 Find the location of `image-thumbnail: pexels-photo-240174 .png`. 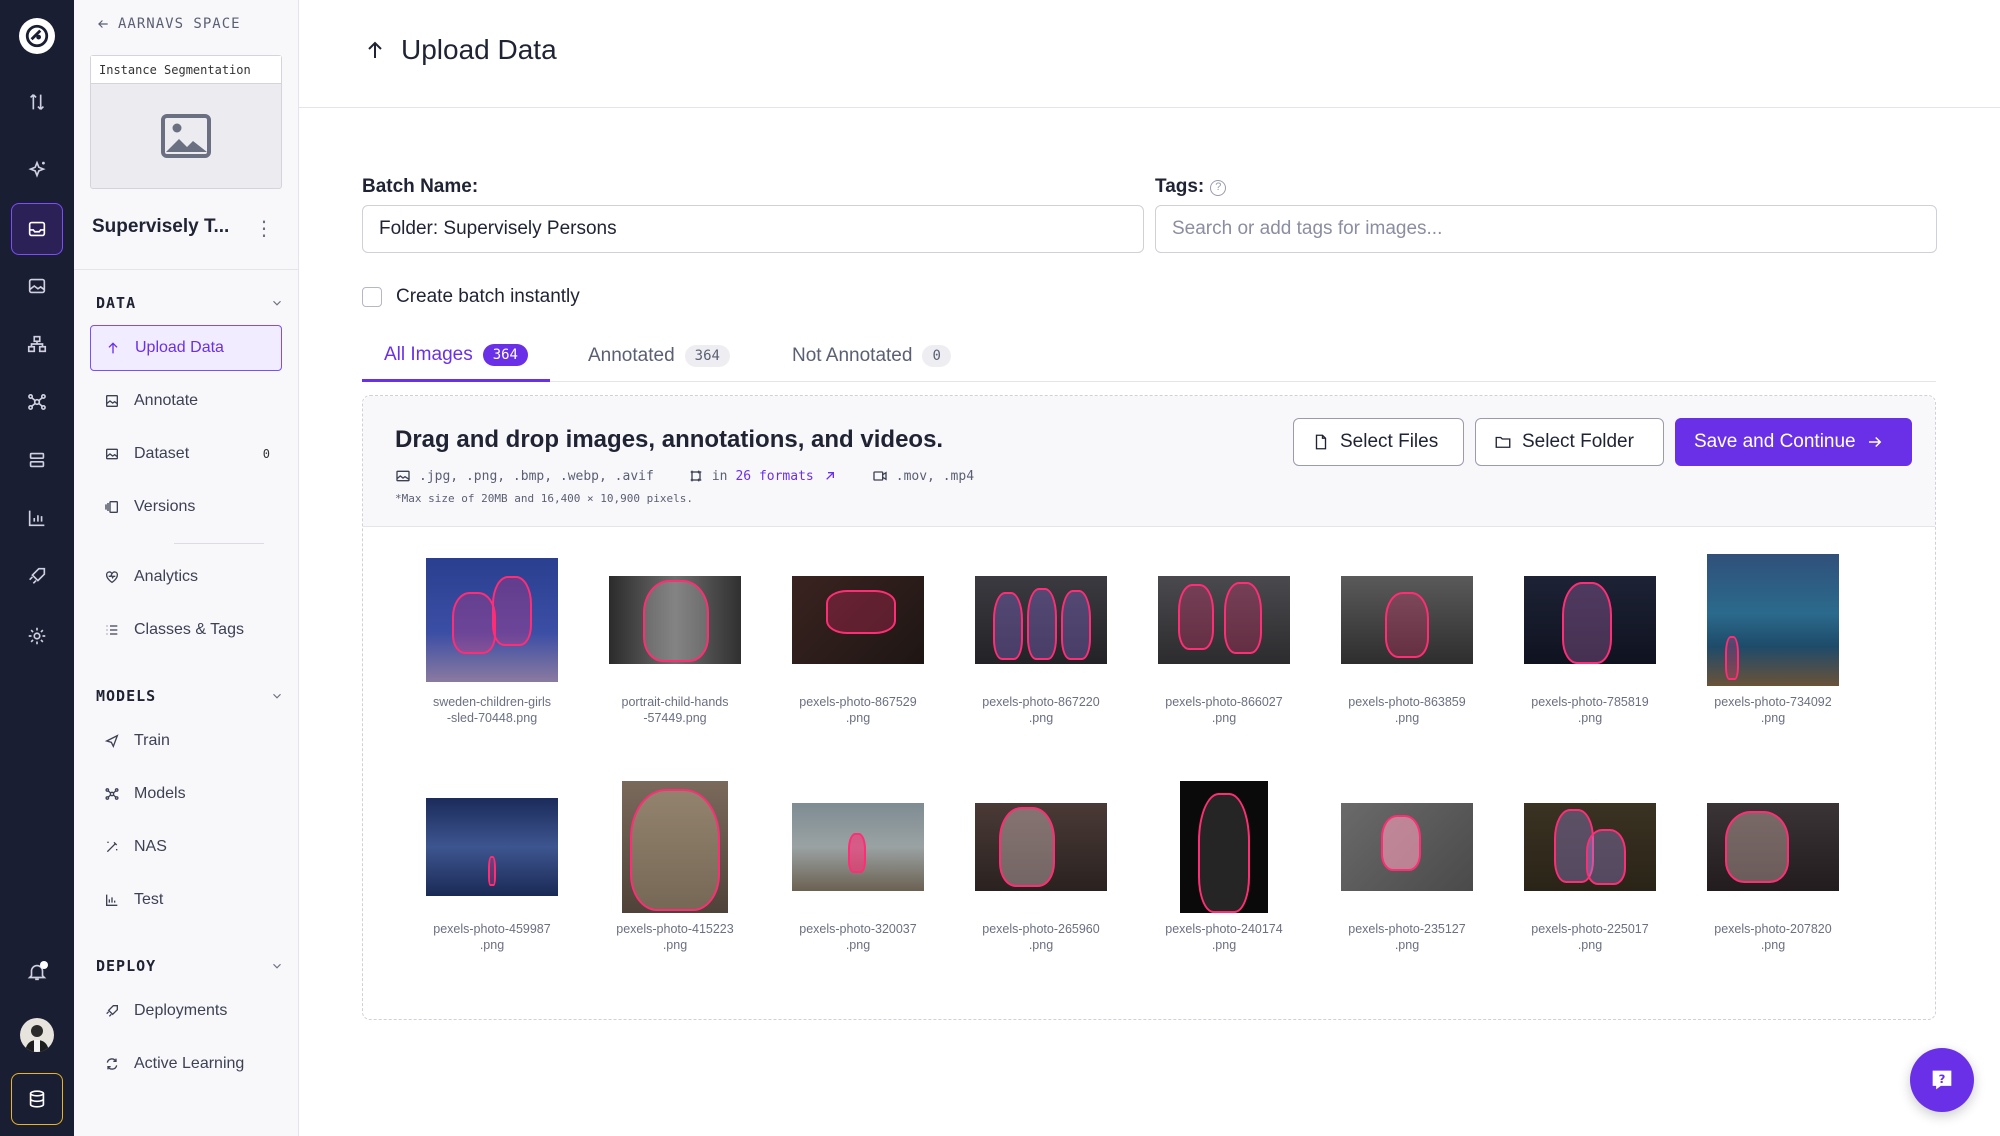

image-thumbnail: pexels-photo-240174 .png is located at coordinates (1224, 867).